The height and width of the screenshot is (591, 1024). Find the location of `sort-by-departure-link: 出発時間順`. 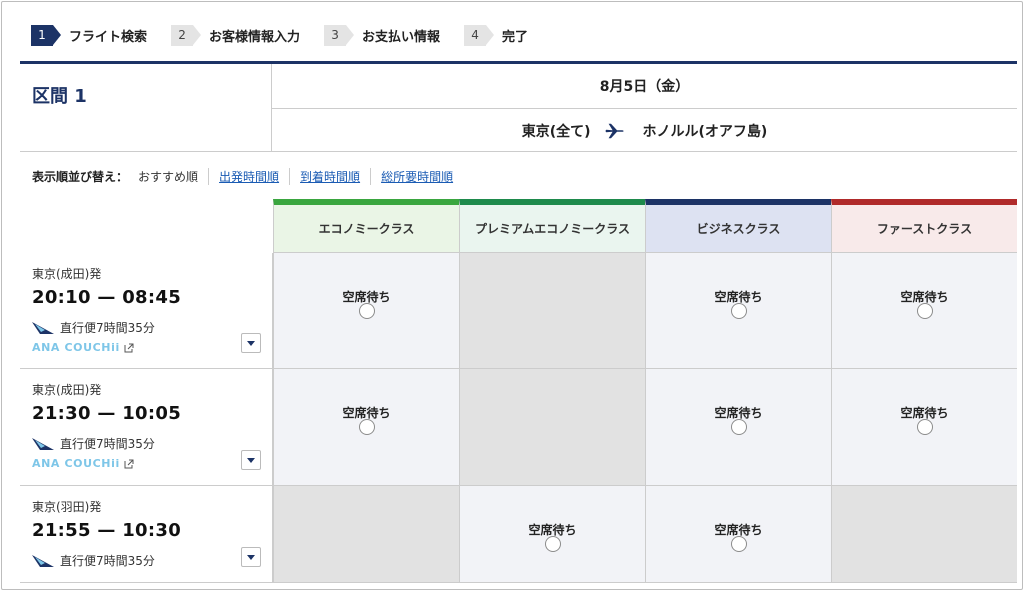

sort-by-departure-link: 出発時間順 is located at coordinates (248, 176).